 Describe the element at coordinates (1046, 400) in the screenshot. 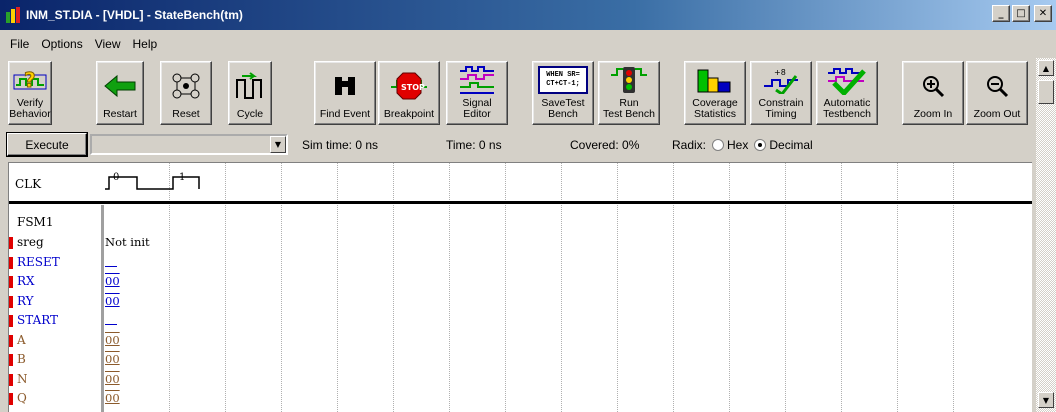

I see `scroll-down-button: ▼` at that location.